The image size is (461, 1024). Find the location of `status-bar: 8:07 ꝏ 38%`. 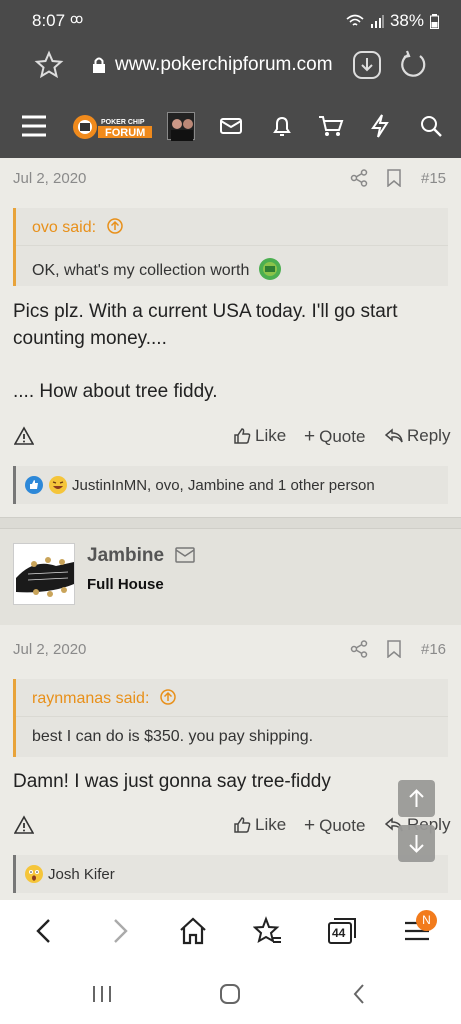

status-bar: 8:07 ꝏ 38% is located at coordinates (230, 20).